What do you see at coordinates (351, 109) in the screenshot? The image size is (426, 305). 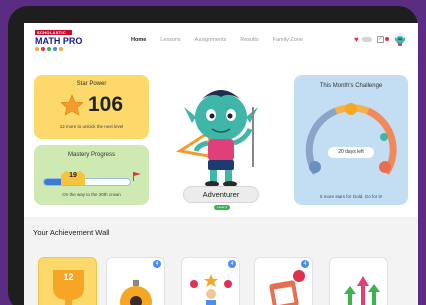 I see `gold-medal-icon` at bounding box center [351, 109].